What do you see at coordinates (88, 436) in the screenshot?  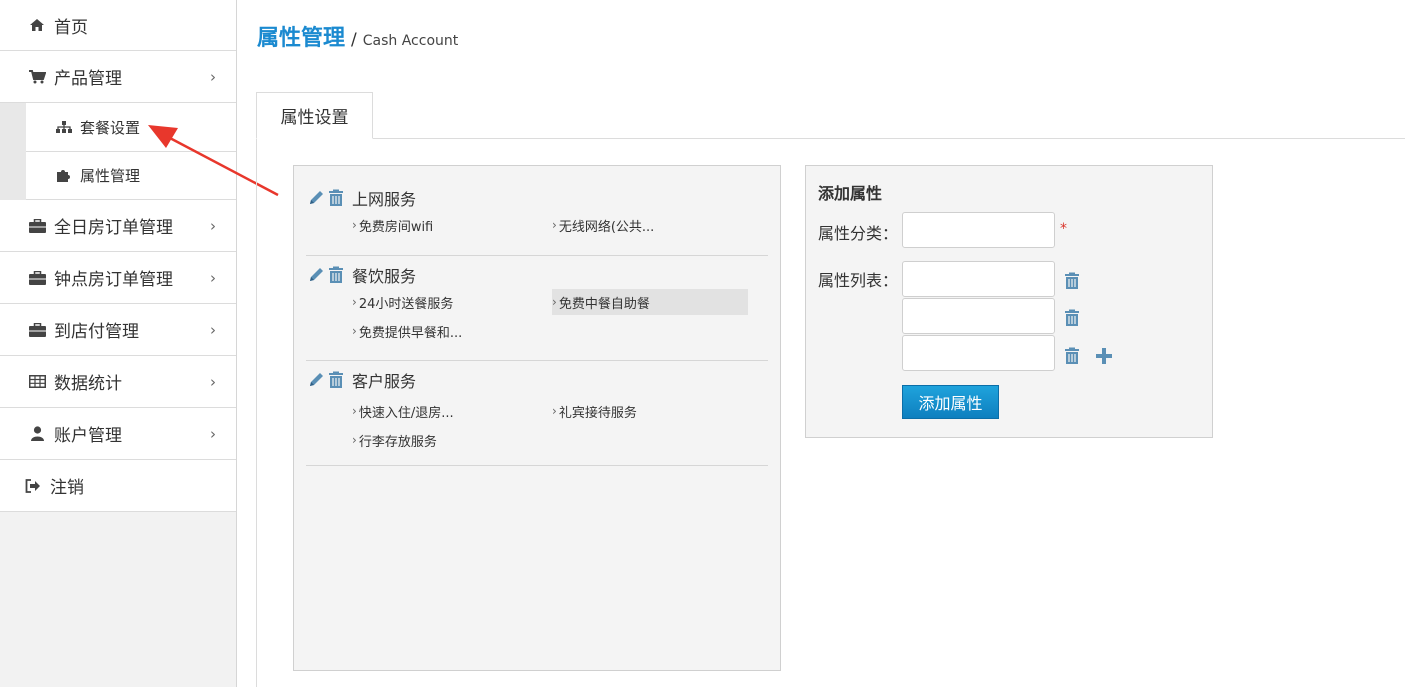 I see `sidebar-item-label: 账户管理` at bounding box center [88, 436].